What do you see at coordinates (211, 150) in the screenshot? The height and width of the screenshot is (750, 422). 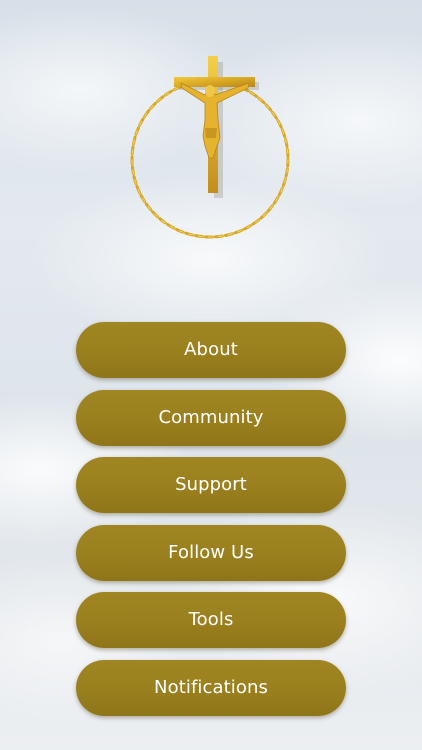 I see `crucifix-rosary-icon` at bounding box center [211, 150].